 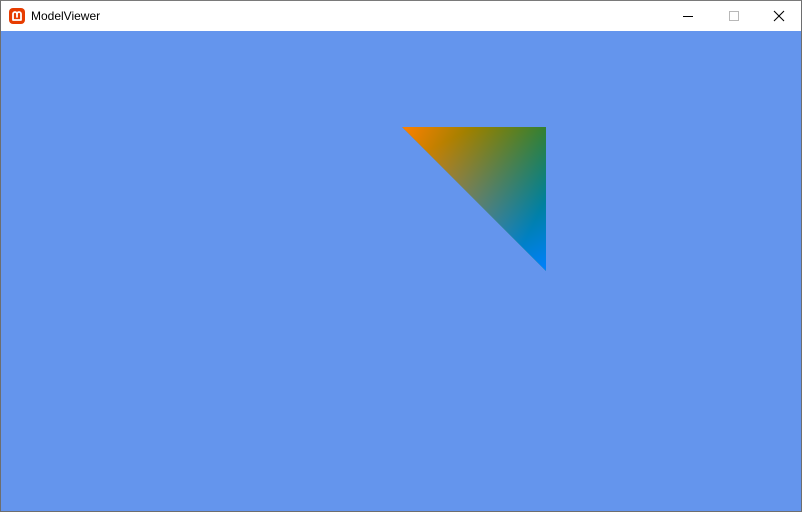 I want to click on close-icon, so click(x=779, y=16).